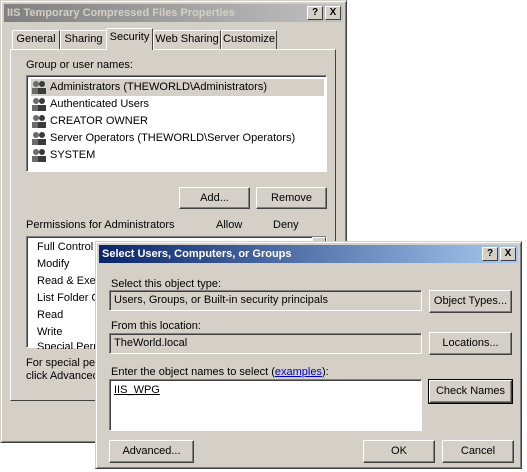 This screenshot has height=472, width=527. Describe the element at coordinates (291, 198) in the screenshot. I see `remove-button: Remove` at that location.